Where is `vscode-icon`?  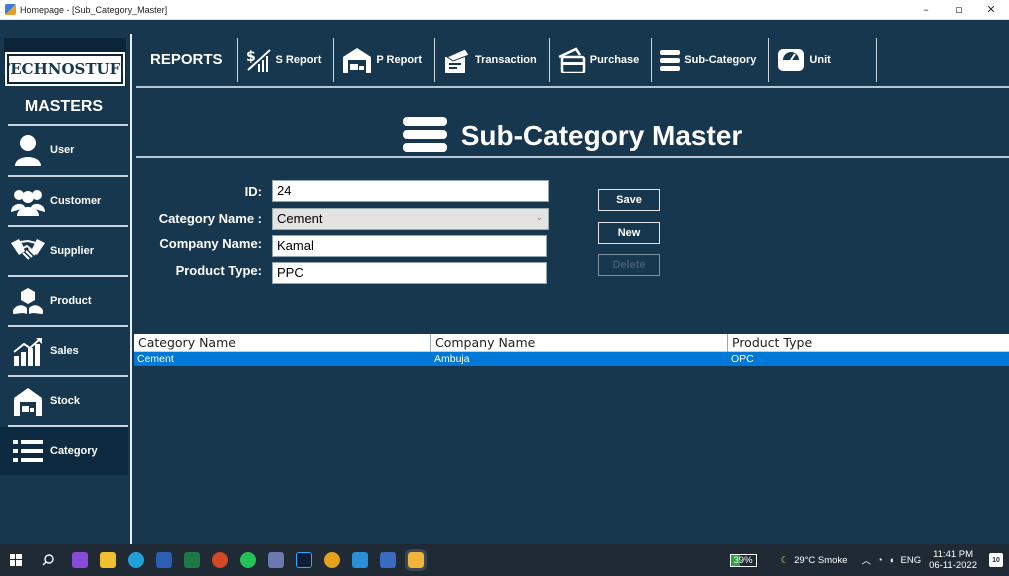 vscode-icon is located at coordinates (360, 560).